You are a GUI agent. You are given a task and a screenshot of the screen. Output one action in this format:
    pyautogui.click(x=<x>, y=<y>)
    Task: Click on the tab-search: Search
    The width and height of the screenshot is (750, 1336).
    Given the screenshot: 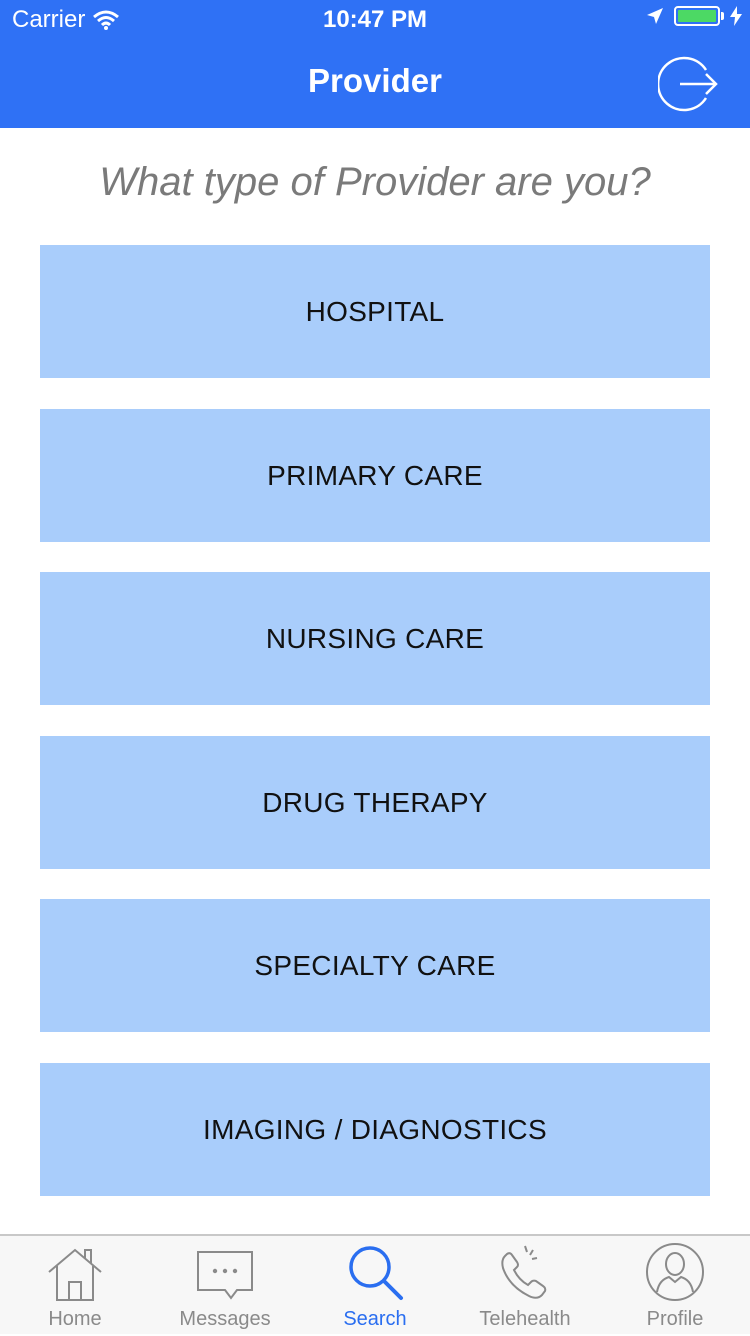 What is the action you would take?
    pyautogui.click(x=375, y=1286)
    